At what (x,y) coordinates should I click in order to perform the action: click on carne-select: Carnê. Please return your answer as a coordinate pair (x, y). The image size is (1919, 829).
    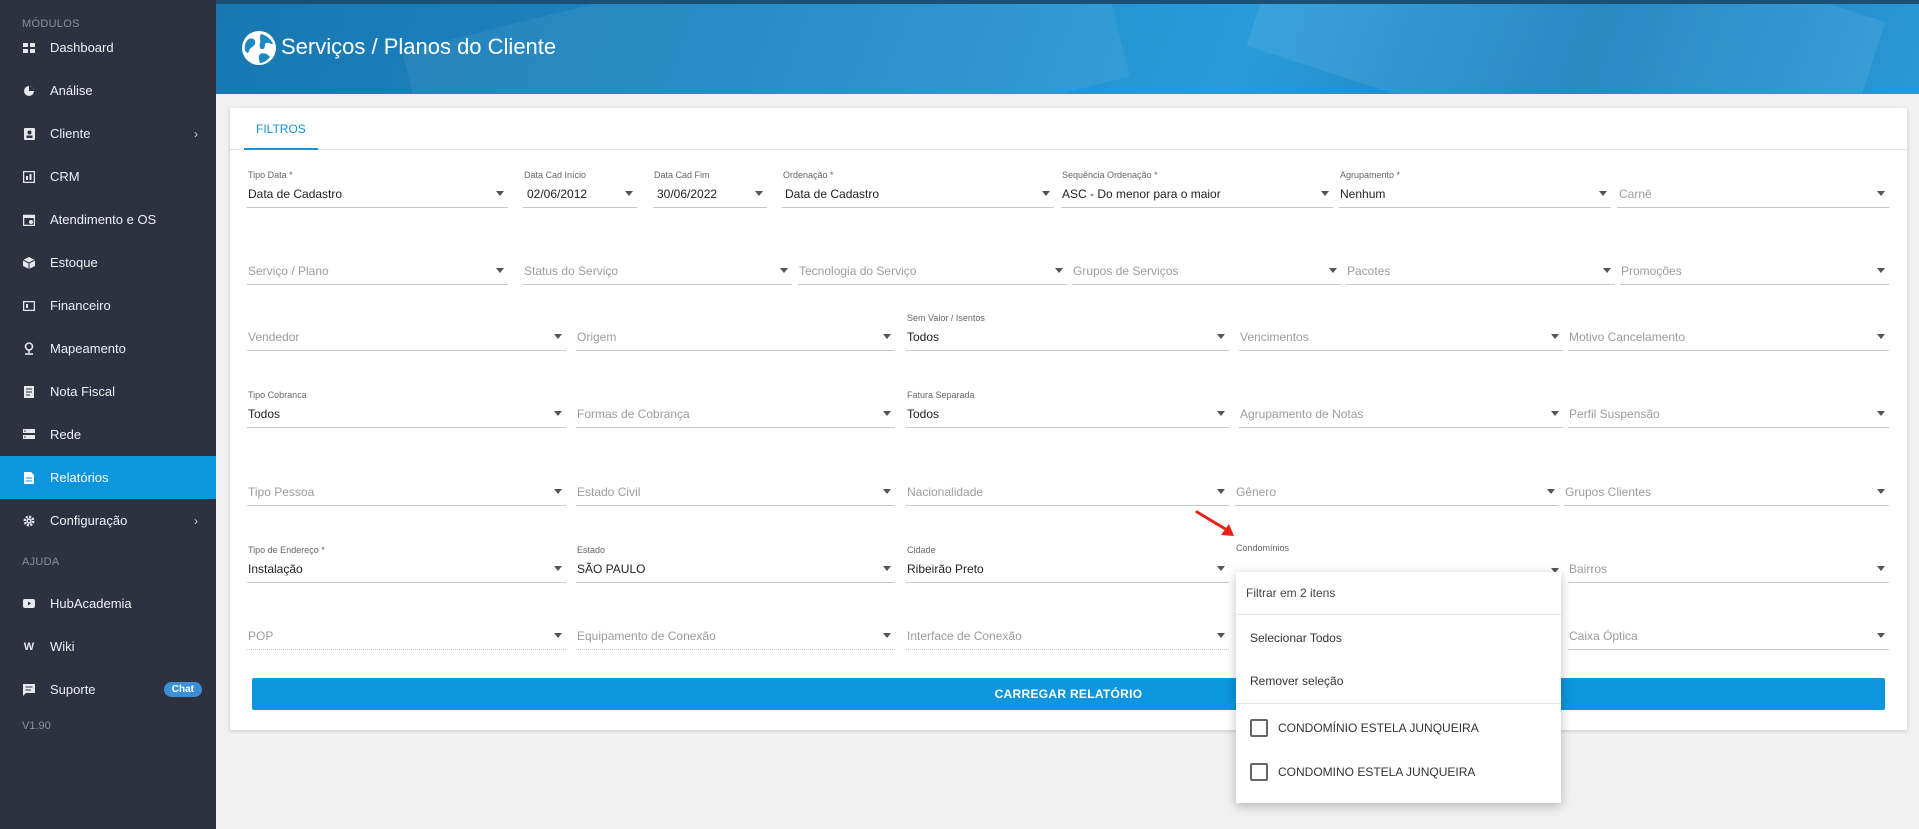
    Looking at the image, I should click on (1753, 189).